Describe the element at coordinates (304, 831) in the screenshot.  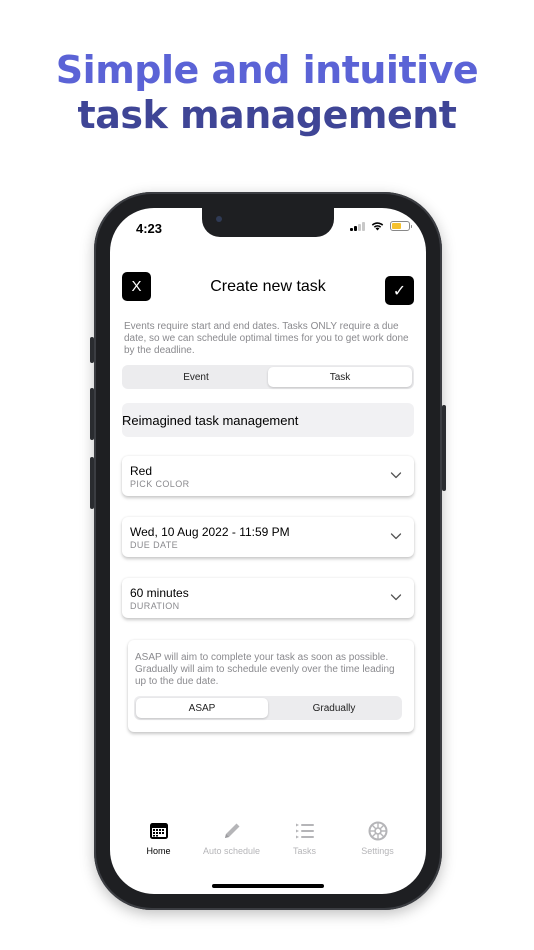
I see `list-icon` at that location.